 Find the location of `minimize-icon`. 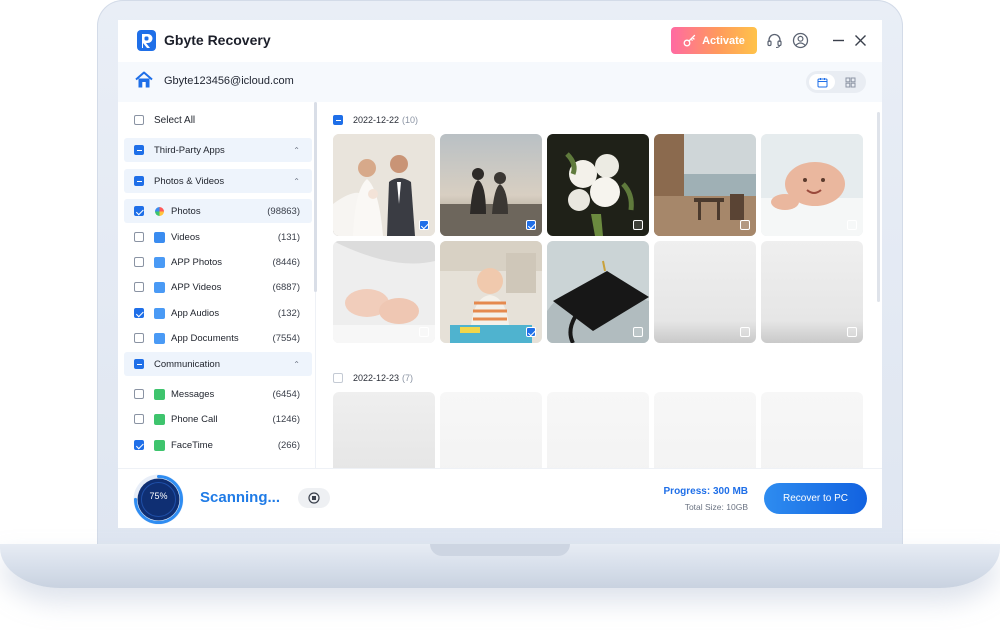

minimize-icon is located at coordinates (838, 40).